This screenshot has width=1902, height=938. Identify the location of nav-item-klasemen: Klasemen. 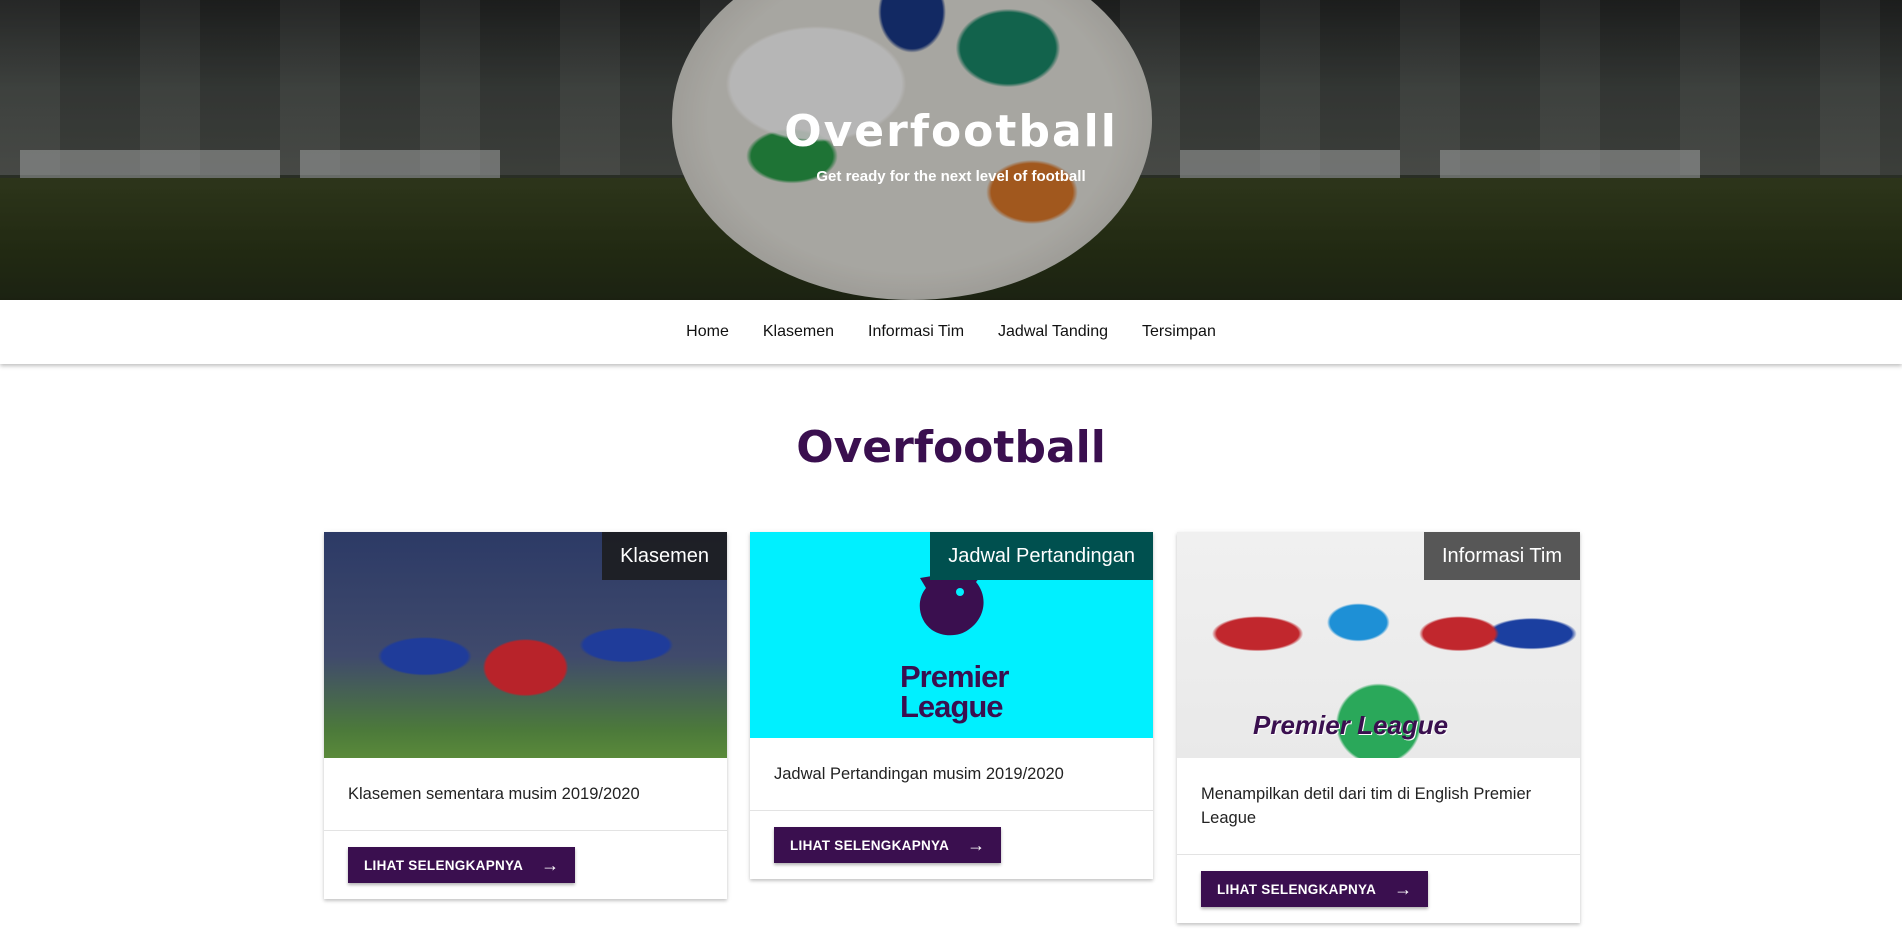
(798, 332).